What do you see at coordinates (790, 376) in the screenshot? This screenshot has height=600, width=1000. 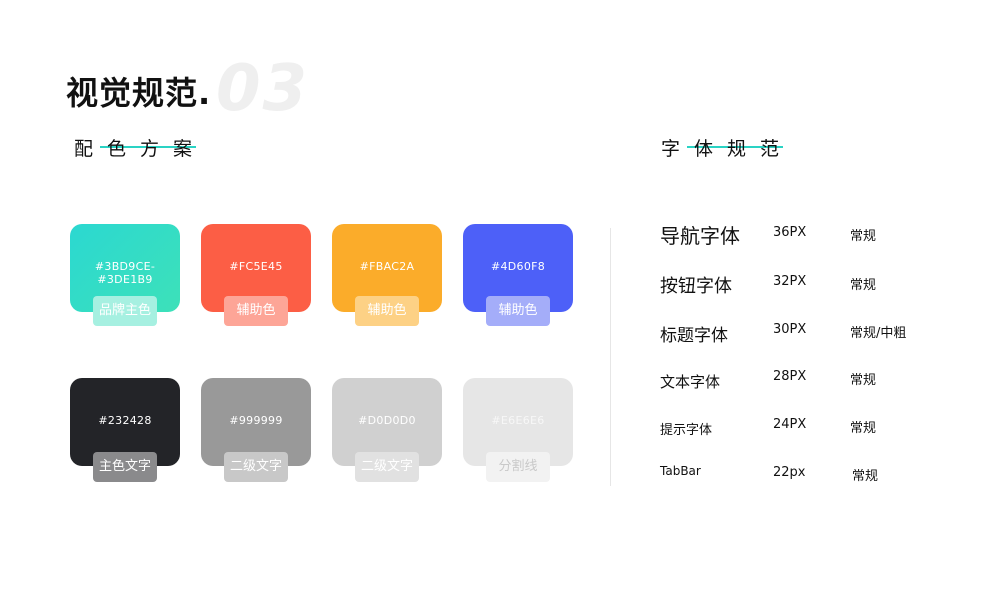 I see `font-size: 28PX` at bounding box center [790, 376].